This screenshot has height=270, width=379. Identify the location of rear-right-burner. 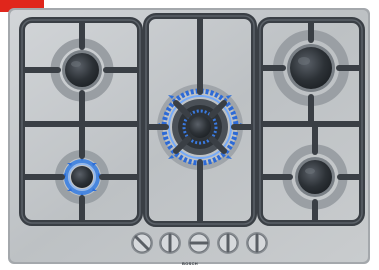
(311, 68).